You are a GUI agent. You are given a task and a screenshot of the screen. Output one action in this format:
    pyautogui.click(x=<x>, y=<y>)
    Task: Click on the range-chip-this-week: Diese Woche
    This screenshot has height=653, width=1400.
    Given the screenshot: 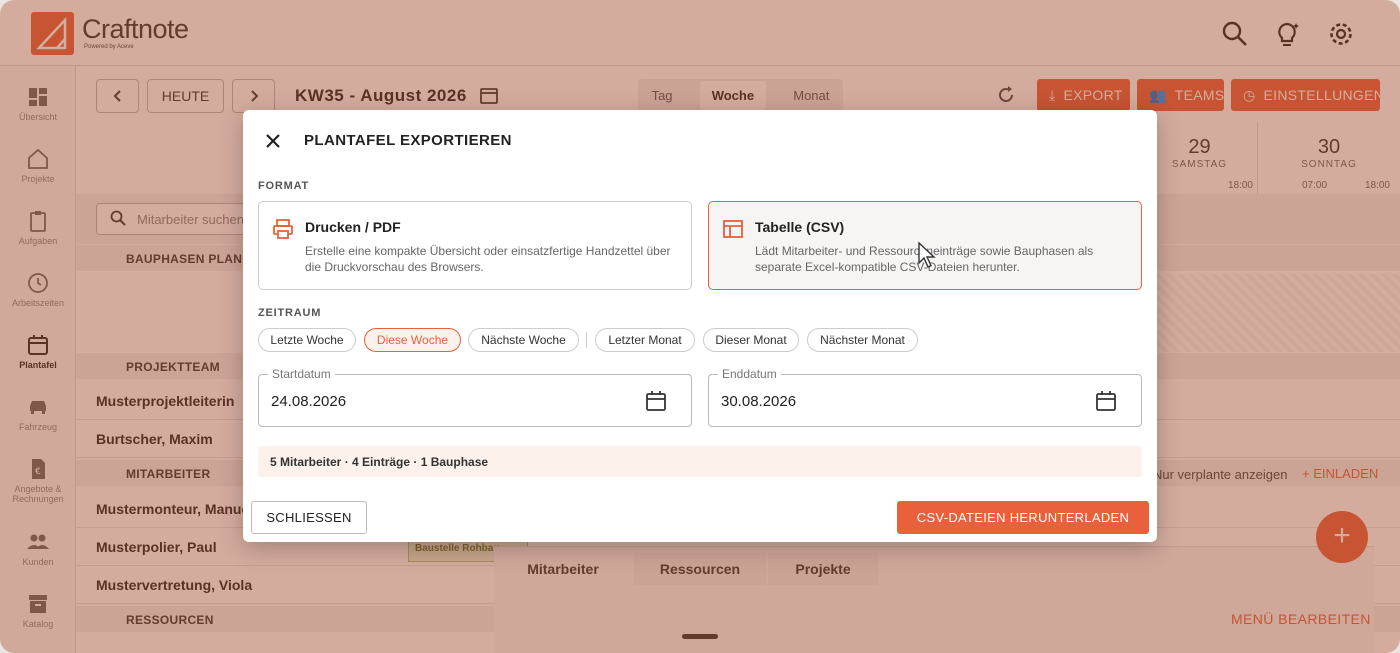 What is the action you would take?
    pyautogui.click(x=412, y=340)
    